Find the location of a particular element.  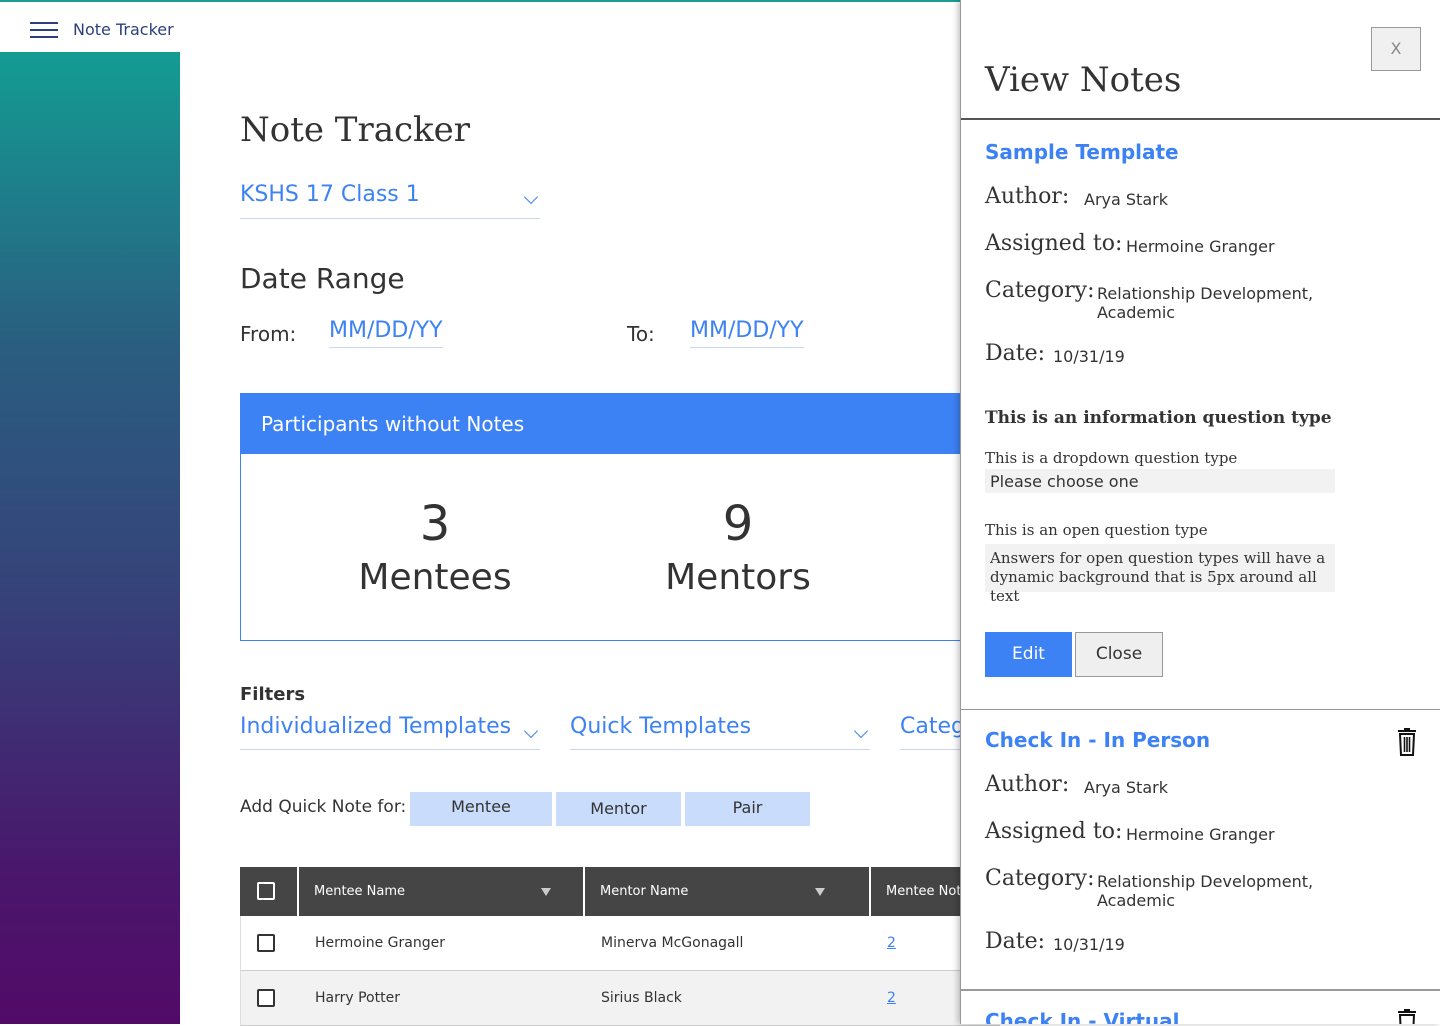

mentors-label: Mentors is located at coordinates (738, 577).